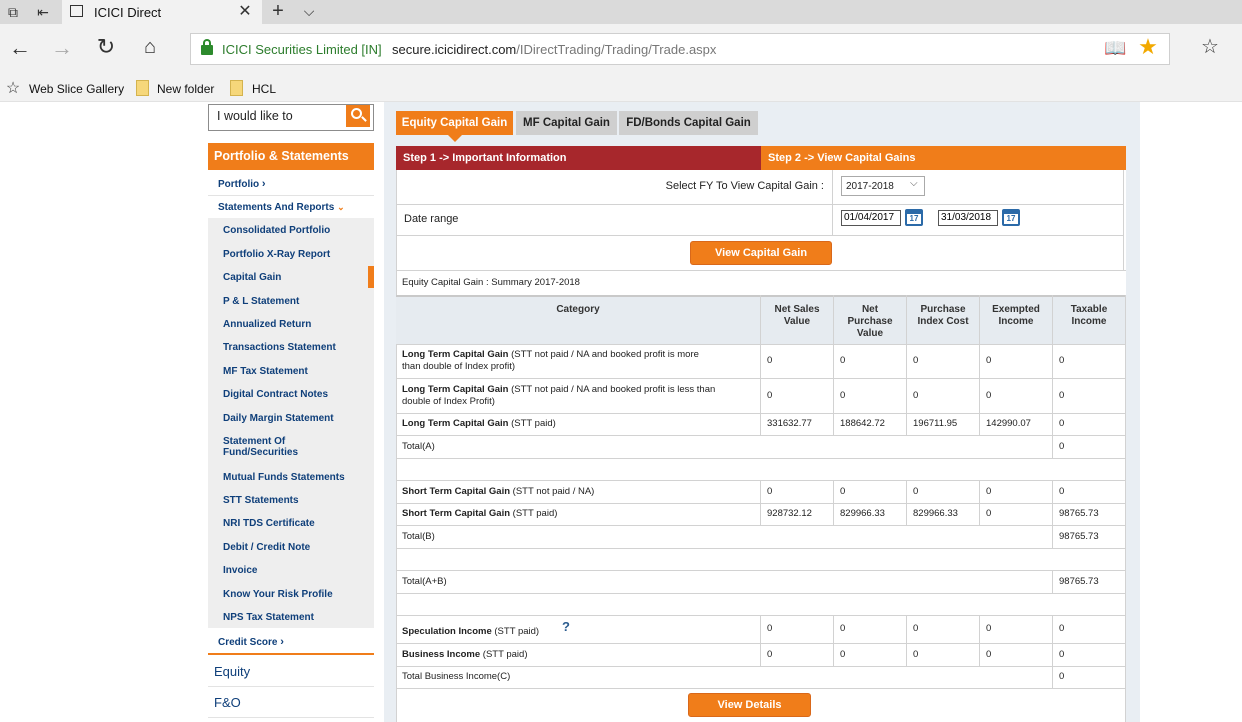 The image size is (1242, 722). I want to click on sidebar-item-capital-gain: Capital Gain, so click(252, 277).